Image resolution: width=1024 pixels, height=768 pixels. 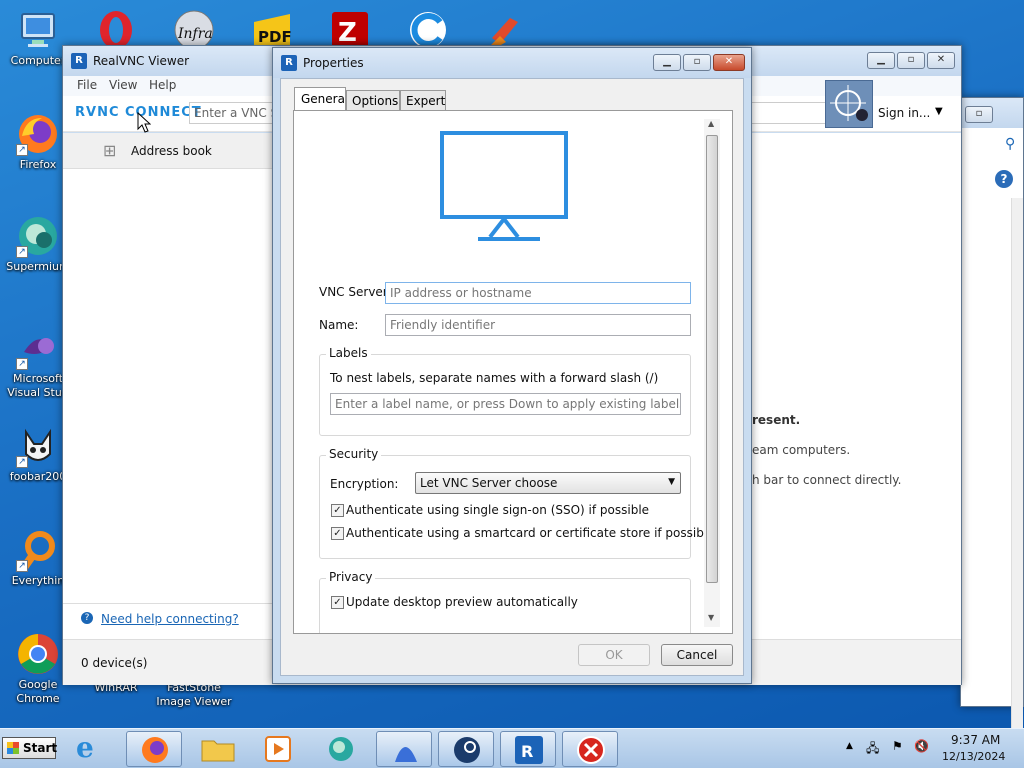 I want to click on ccleaner-browser-icon, so click(x=428, y=28).